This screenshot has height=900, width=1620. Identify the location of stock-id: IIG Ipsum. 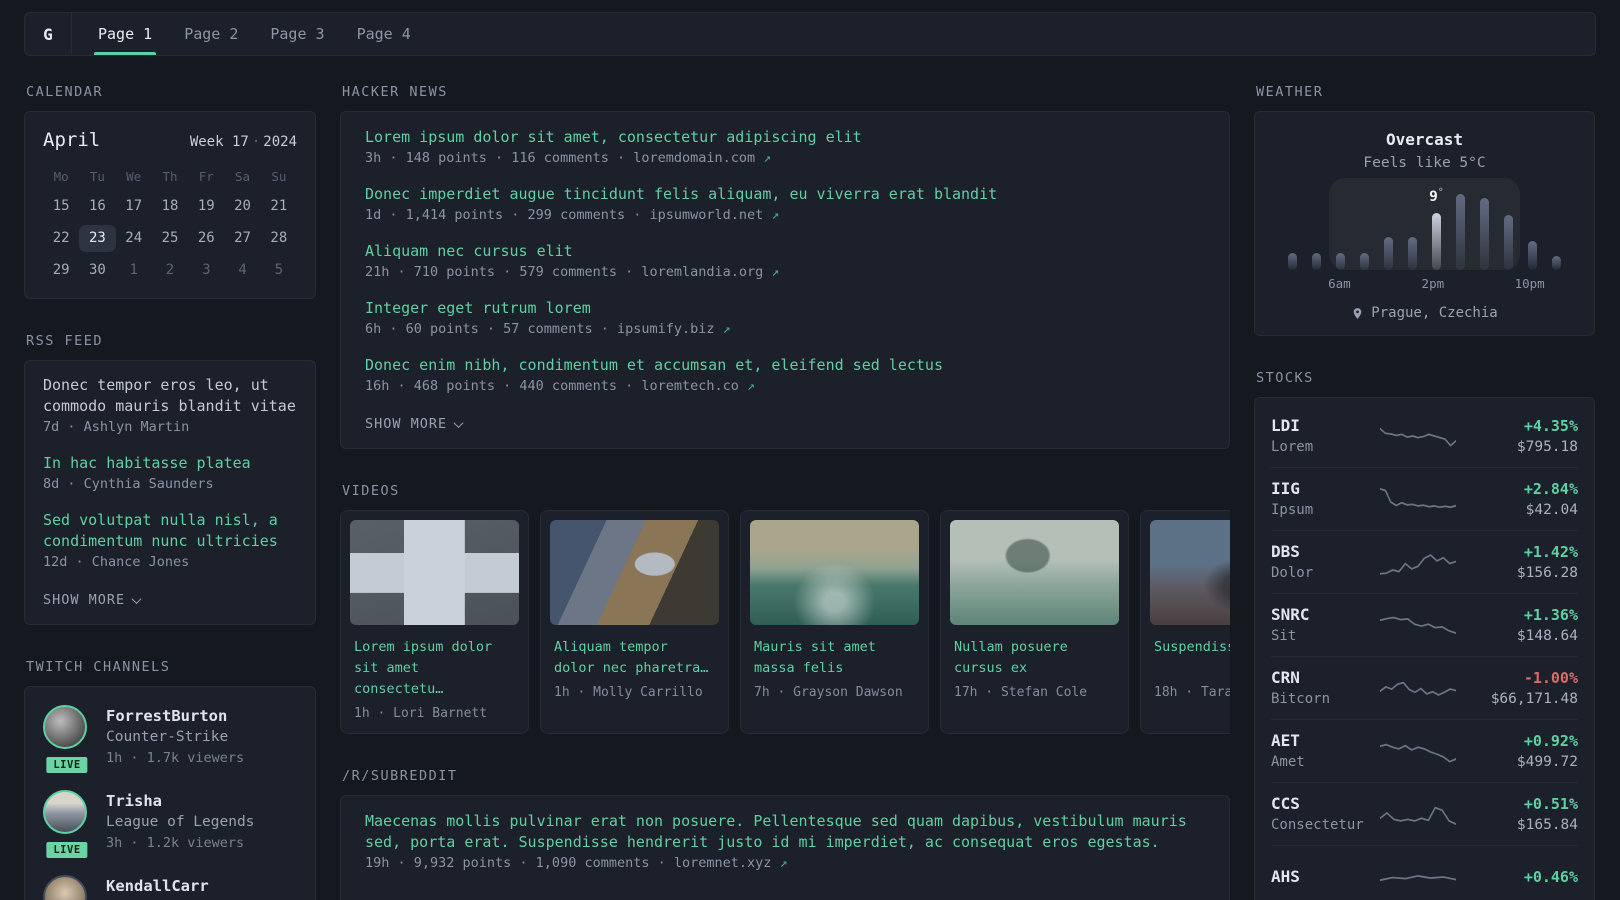
(1320, 499).